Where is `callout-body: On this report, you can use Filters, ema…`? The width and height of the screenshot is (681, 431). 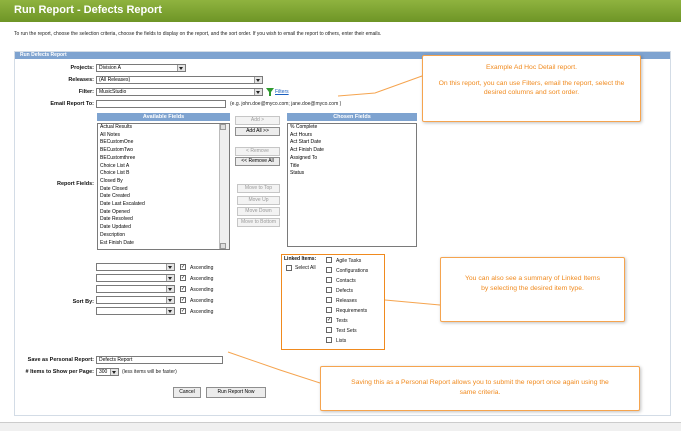
callout-body: On this report, you can use Filters, ema… is located at coordinates (531, 88).